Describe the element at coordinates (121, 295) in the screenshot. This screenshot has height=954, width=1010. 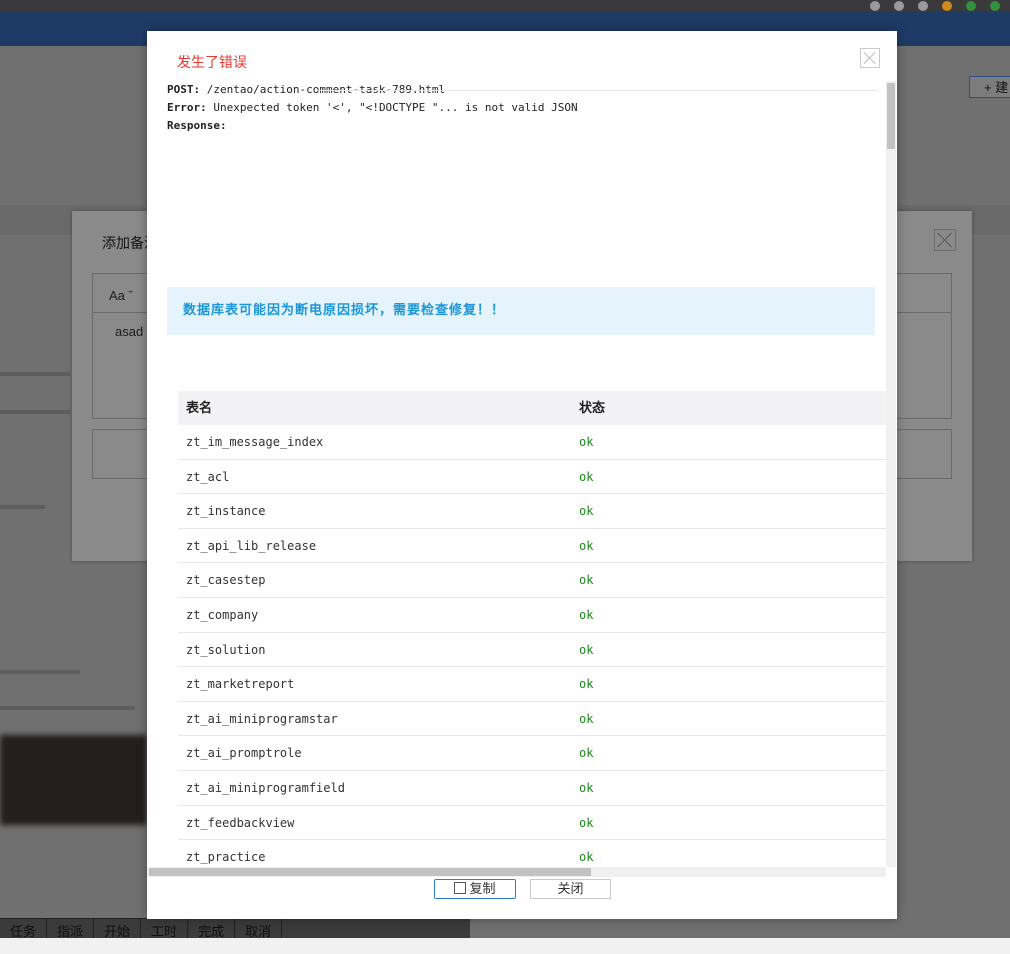
I see `font-size-button: Aa ˇ` at that location.